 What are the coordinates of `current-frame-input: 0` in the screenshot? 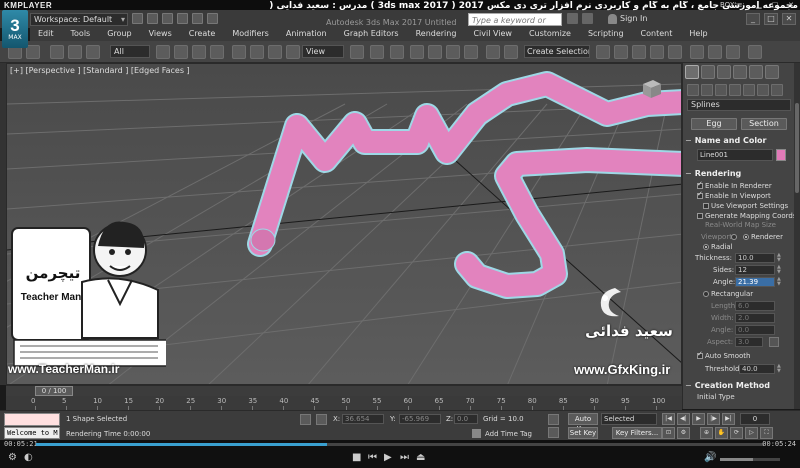 It's located at (755, 419).